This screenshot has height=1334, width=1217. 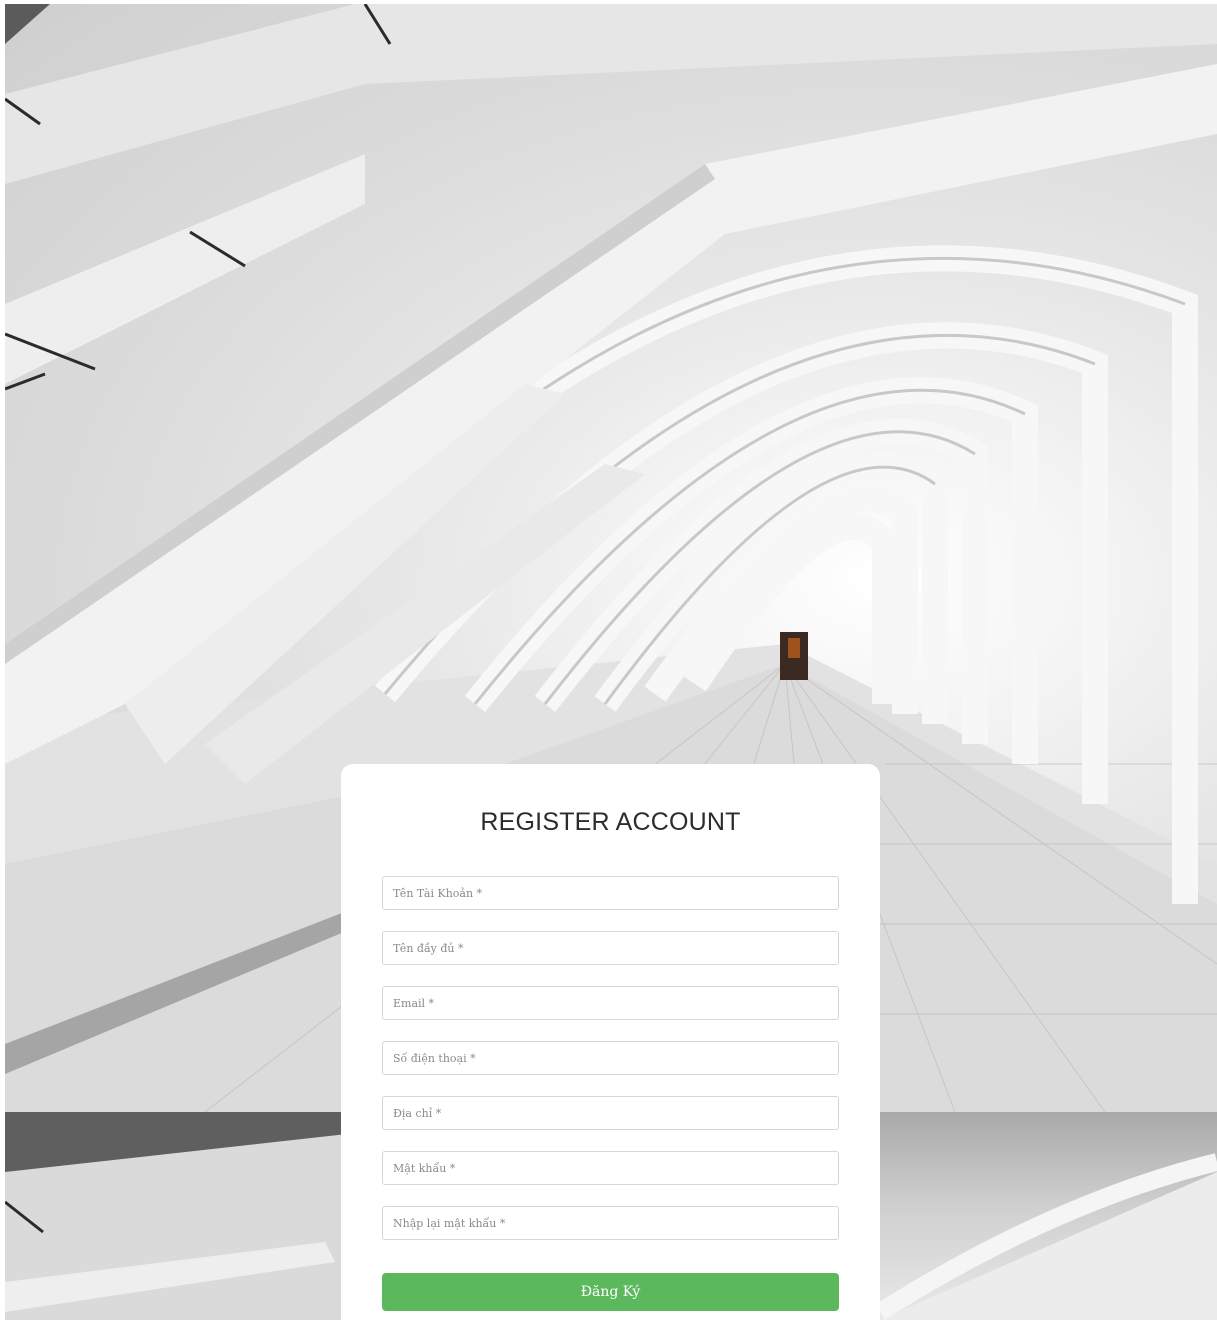 What do you see at coordinates (610, 893) in the screenshot?
I see `username-input` at bounding box center [610, 893].